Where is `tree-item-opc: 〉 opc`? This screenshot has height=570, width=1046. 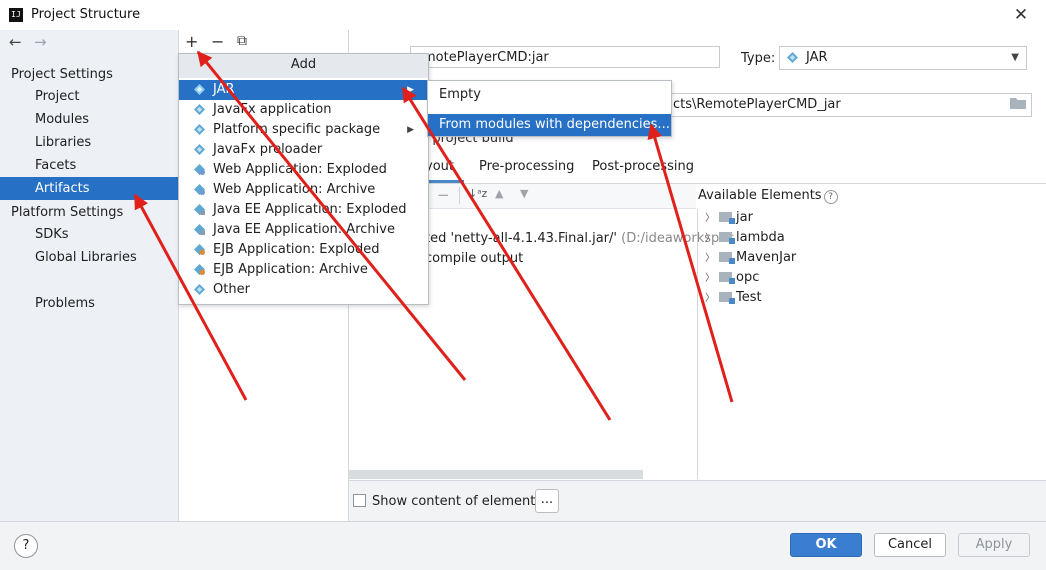 tree-item-opc: 〉 opc is located at coordinates (732, 278).